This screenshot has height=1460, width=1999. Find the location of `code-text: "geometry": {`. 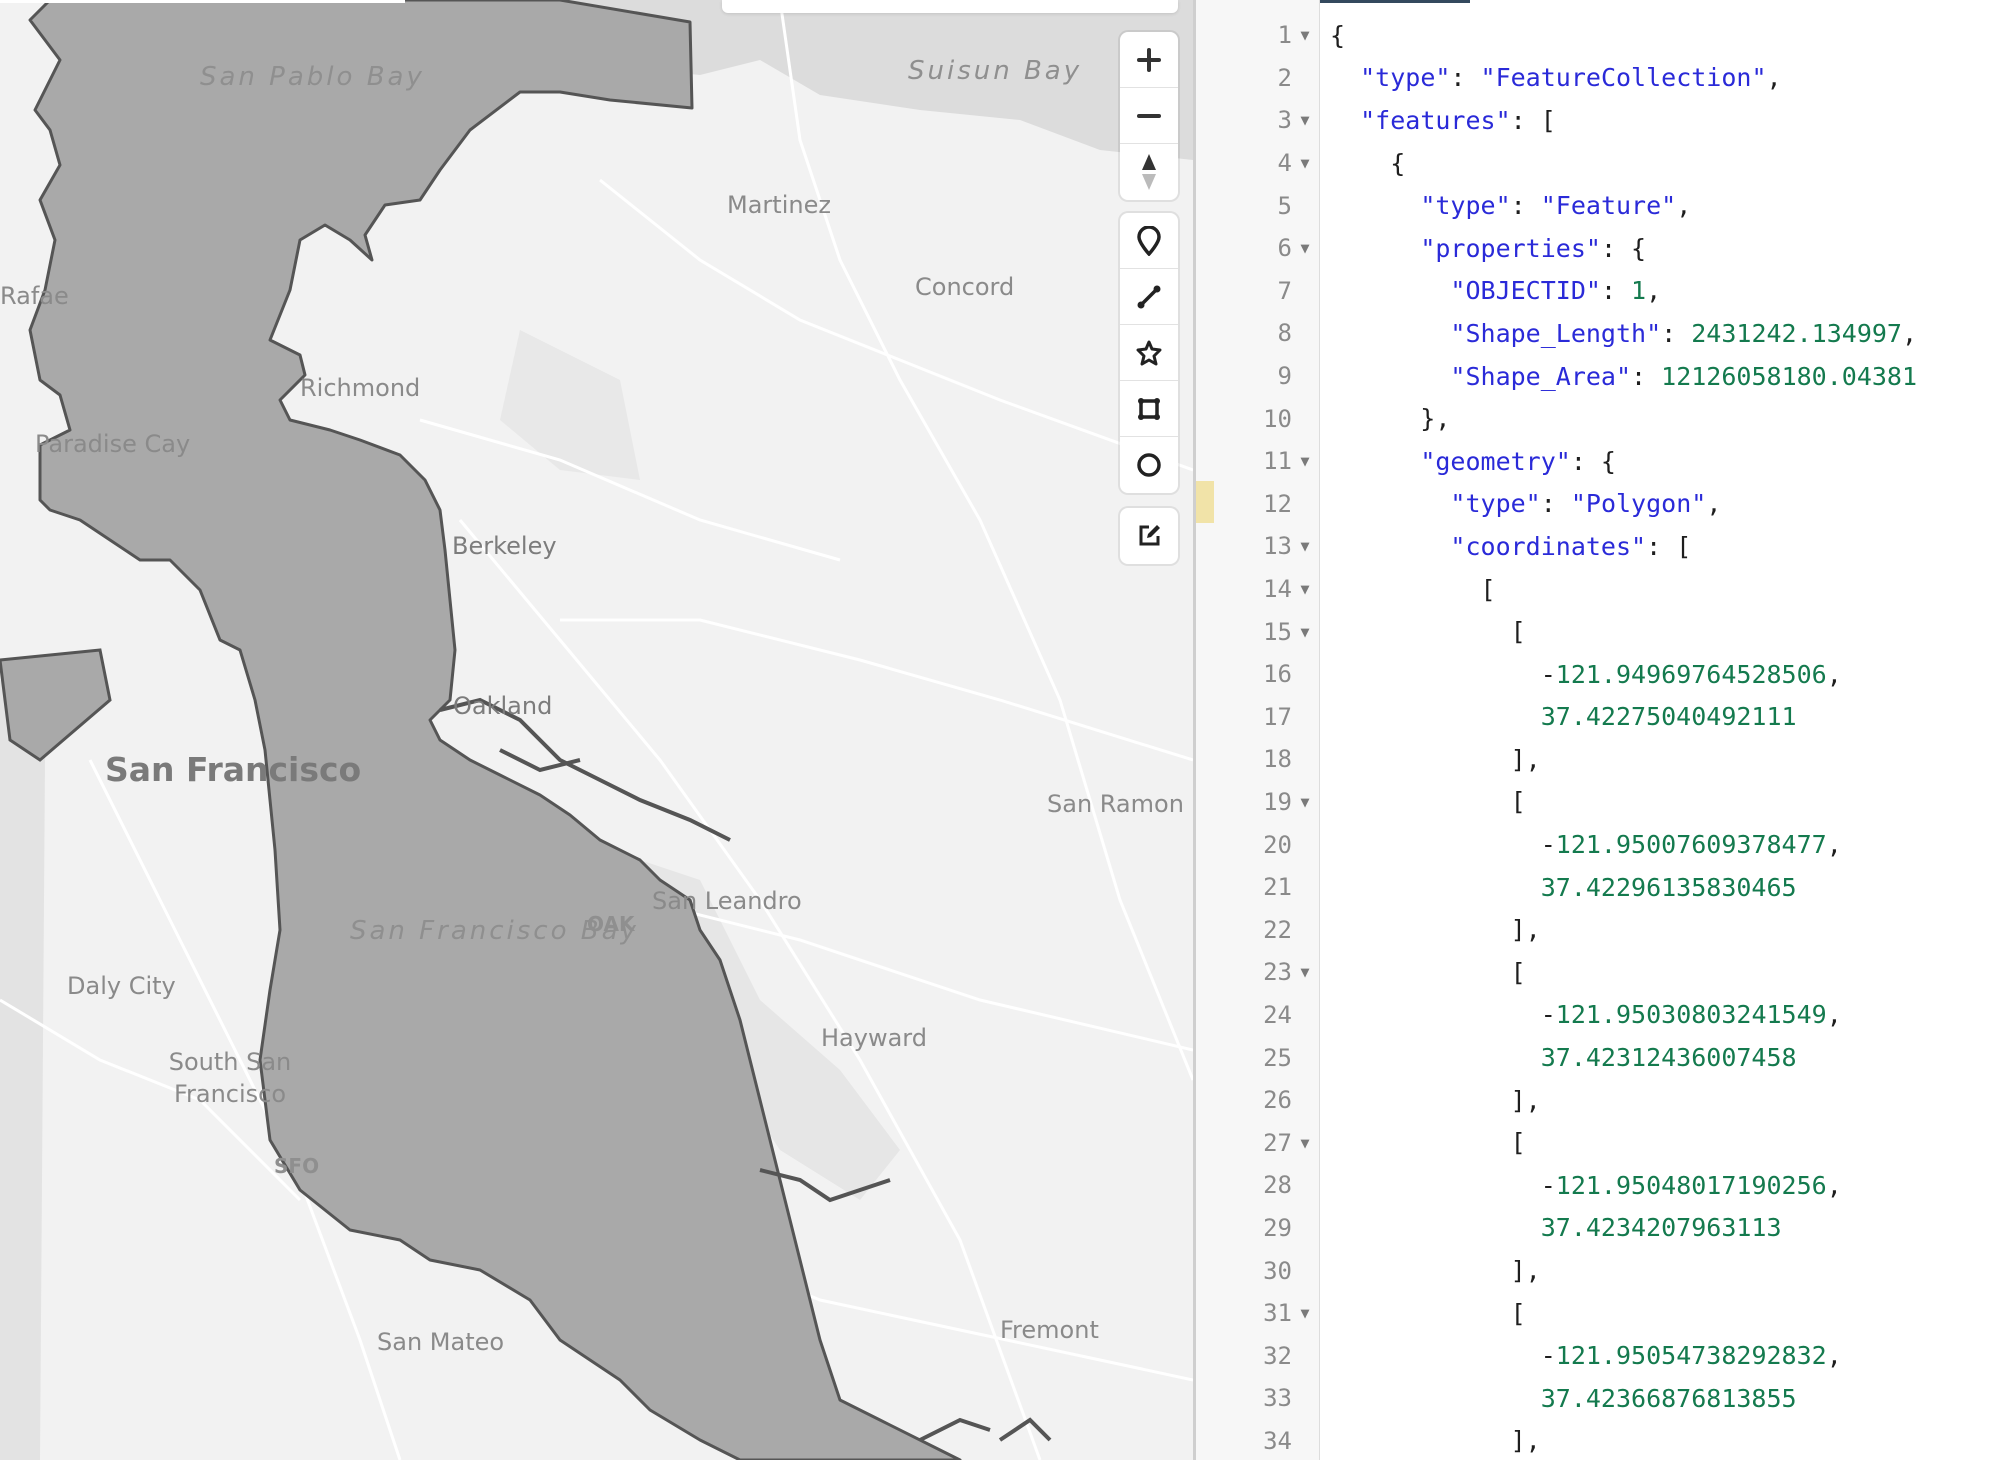

code-text: "geometry": { is located at coordinates (1518, 461).